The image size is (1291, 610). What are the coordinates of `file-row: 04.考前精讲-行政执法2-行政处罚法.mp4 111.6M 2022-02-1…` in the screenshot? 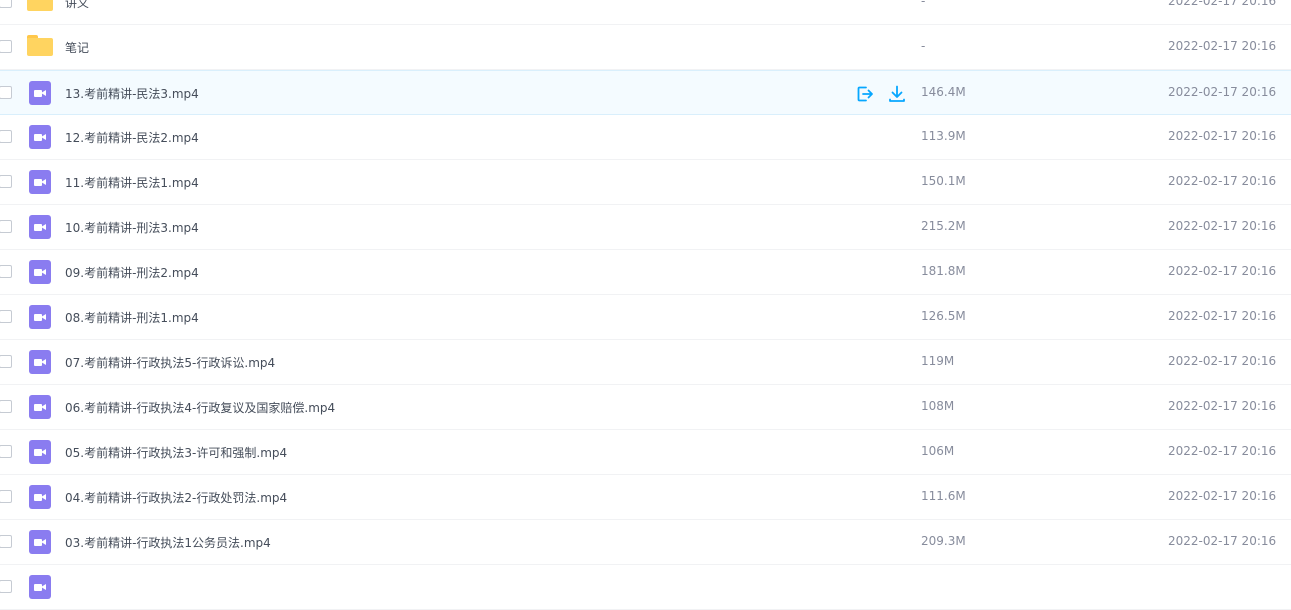 It's located at (645, 497).